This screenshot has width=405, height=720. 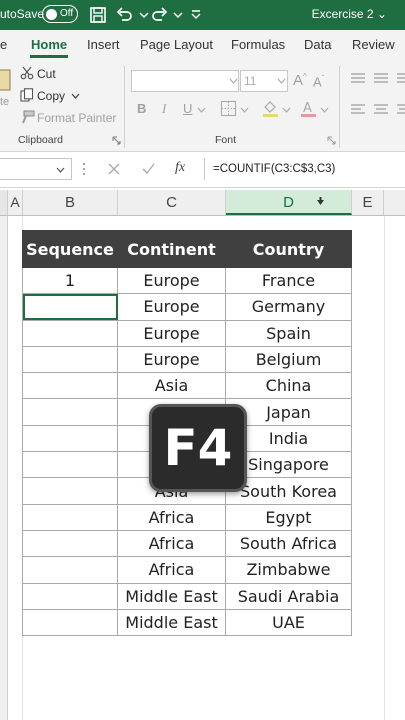 I want to click on fill-color-dropdown-icon, so click(x=286, y=110).